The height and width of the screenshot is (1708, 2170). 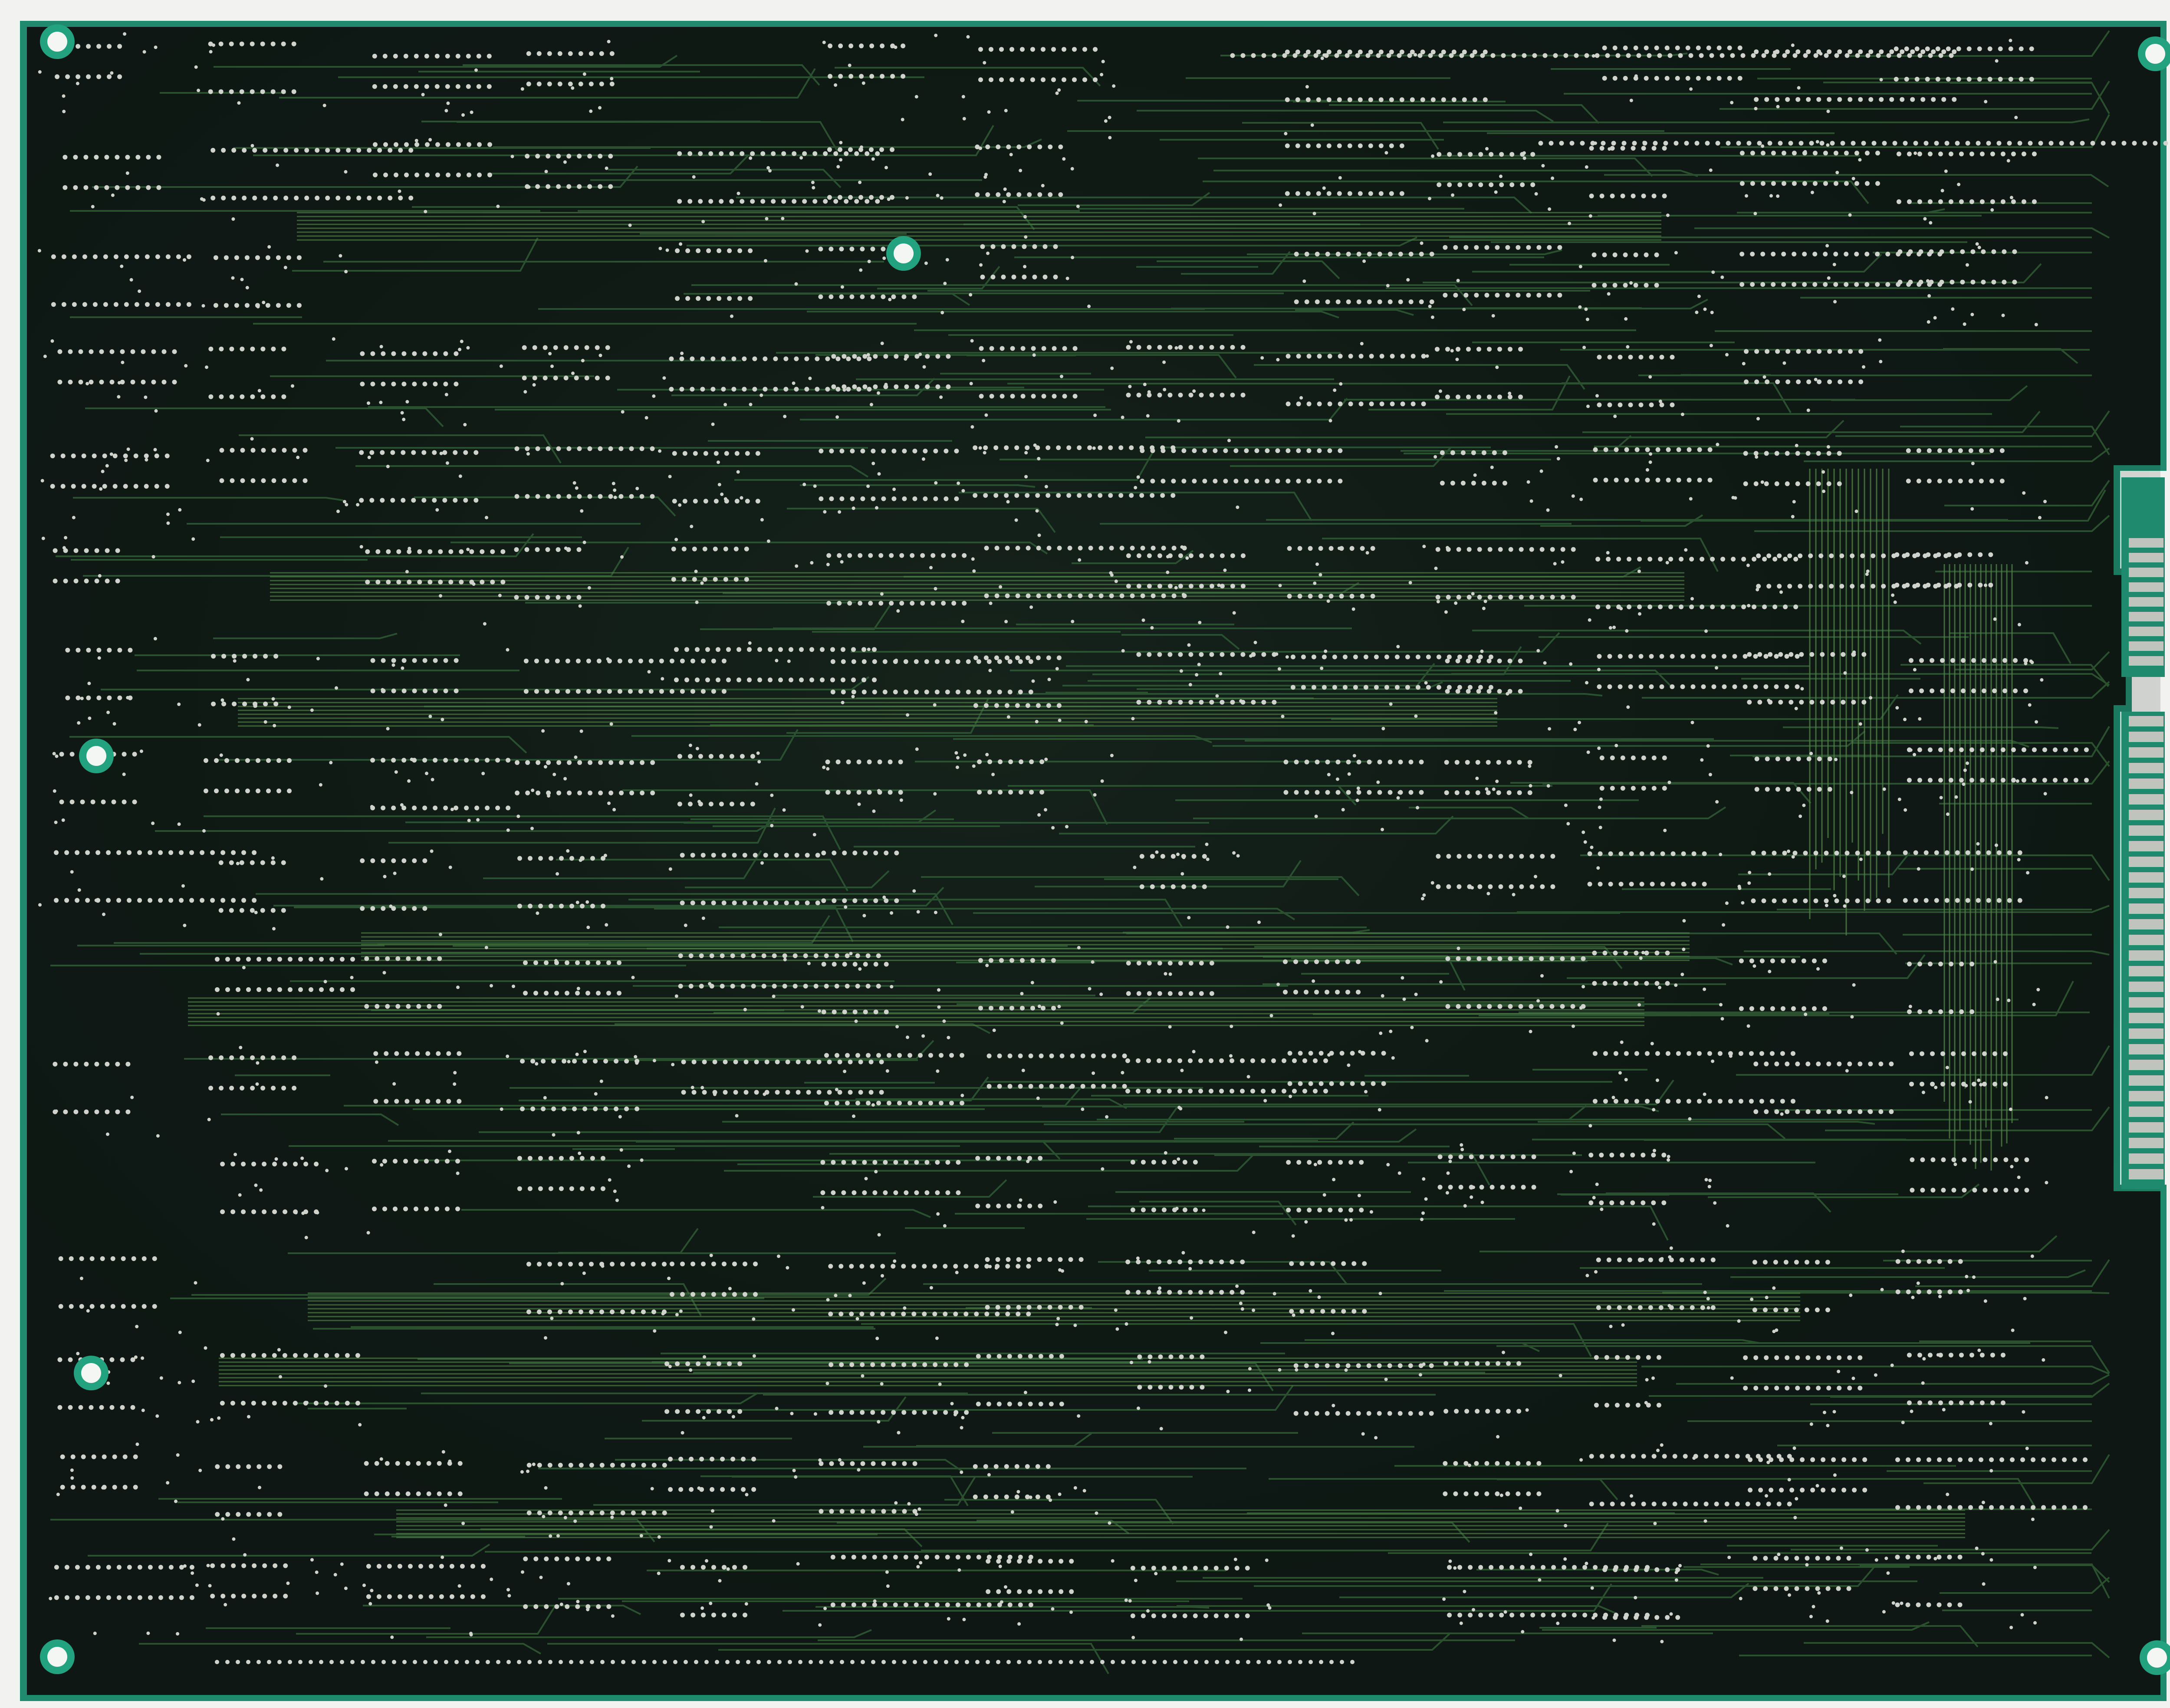 What do you see at coordinates (2143, 950) in the screenshot?
I see `edge-connector-lower` at bounding box center [2143, 950].